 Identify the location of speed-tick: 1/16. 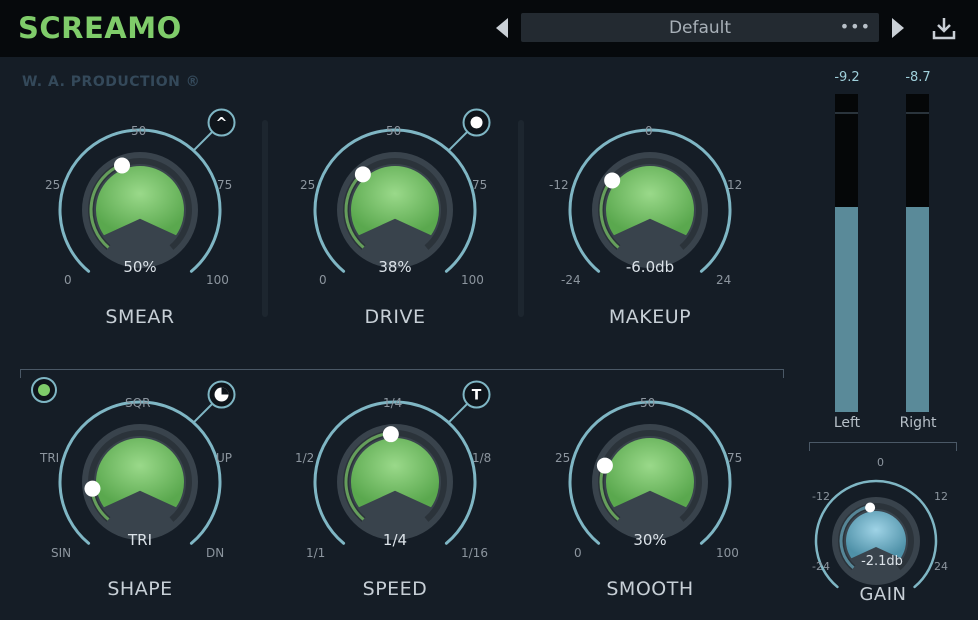
(474, 553).